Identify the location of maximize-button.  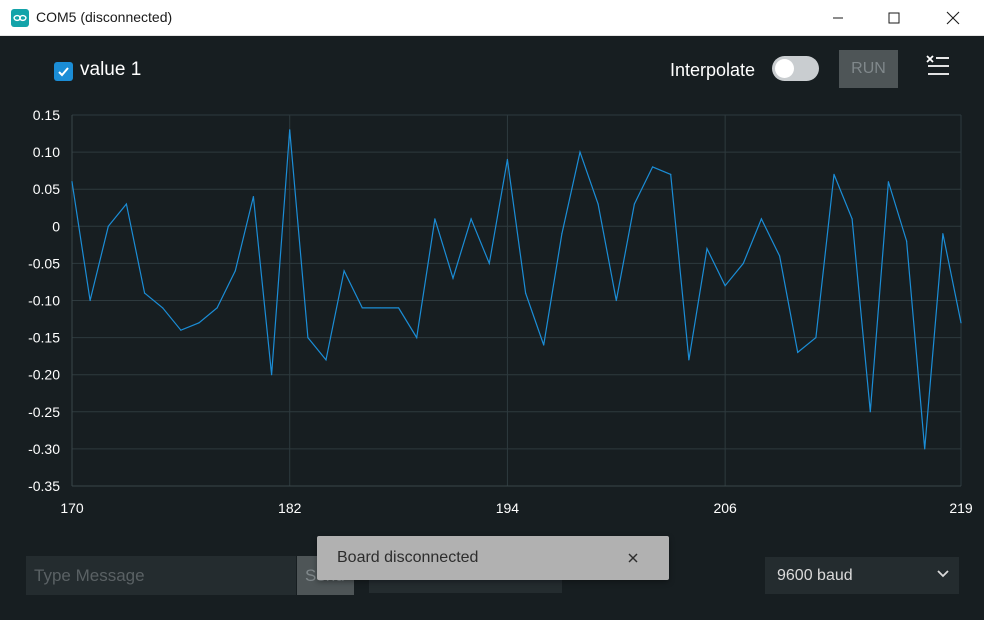
(894, 18).